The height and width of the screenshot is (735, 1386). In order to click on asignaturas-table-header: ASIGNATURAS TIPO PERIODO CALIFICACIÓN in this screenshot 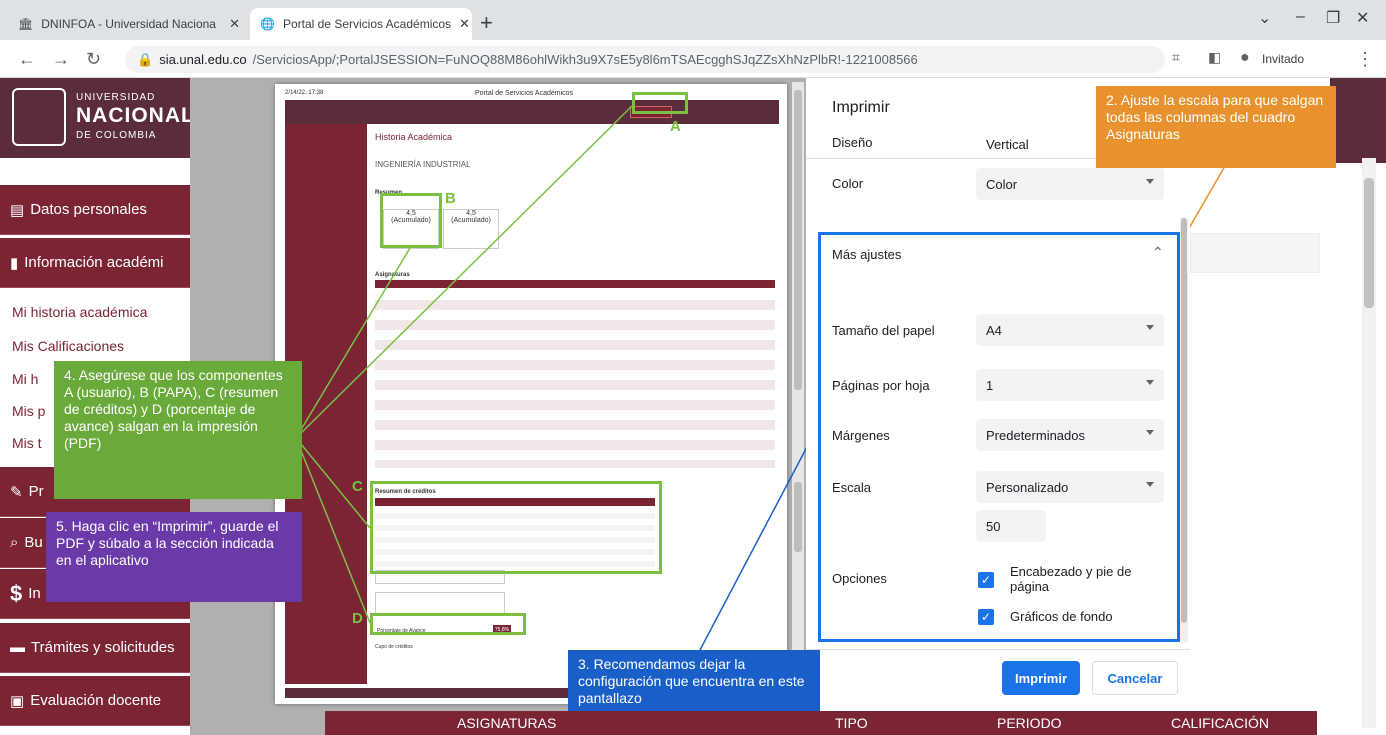, I will do `click(821, 723)`.